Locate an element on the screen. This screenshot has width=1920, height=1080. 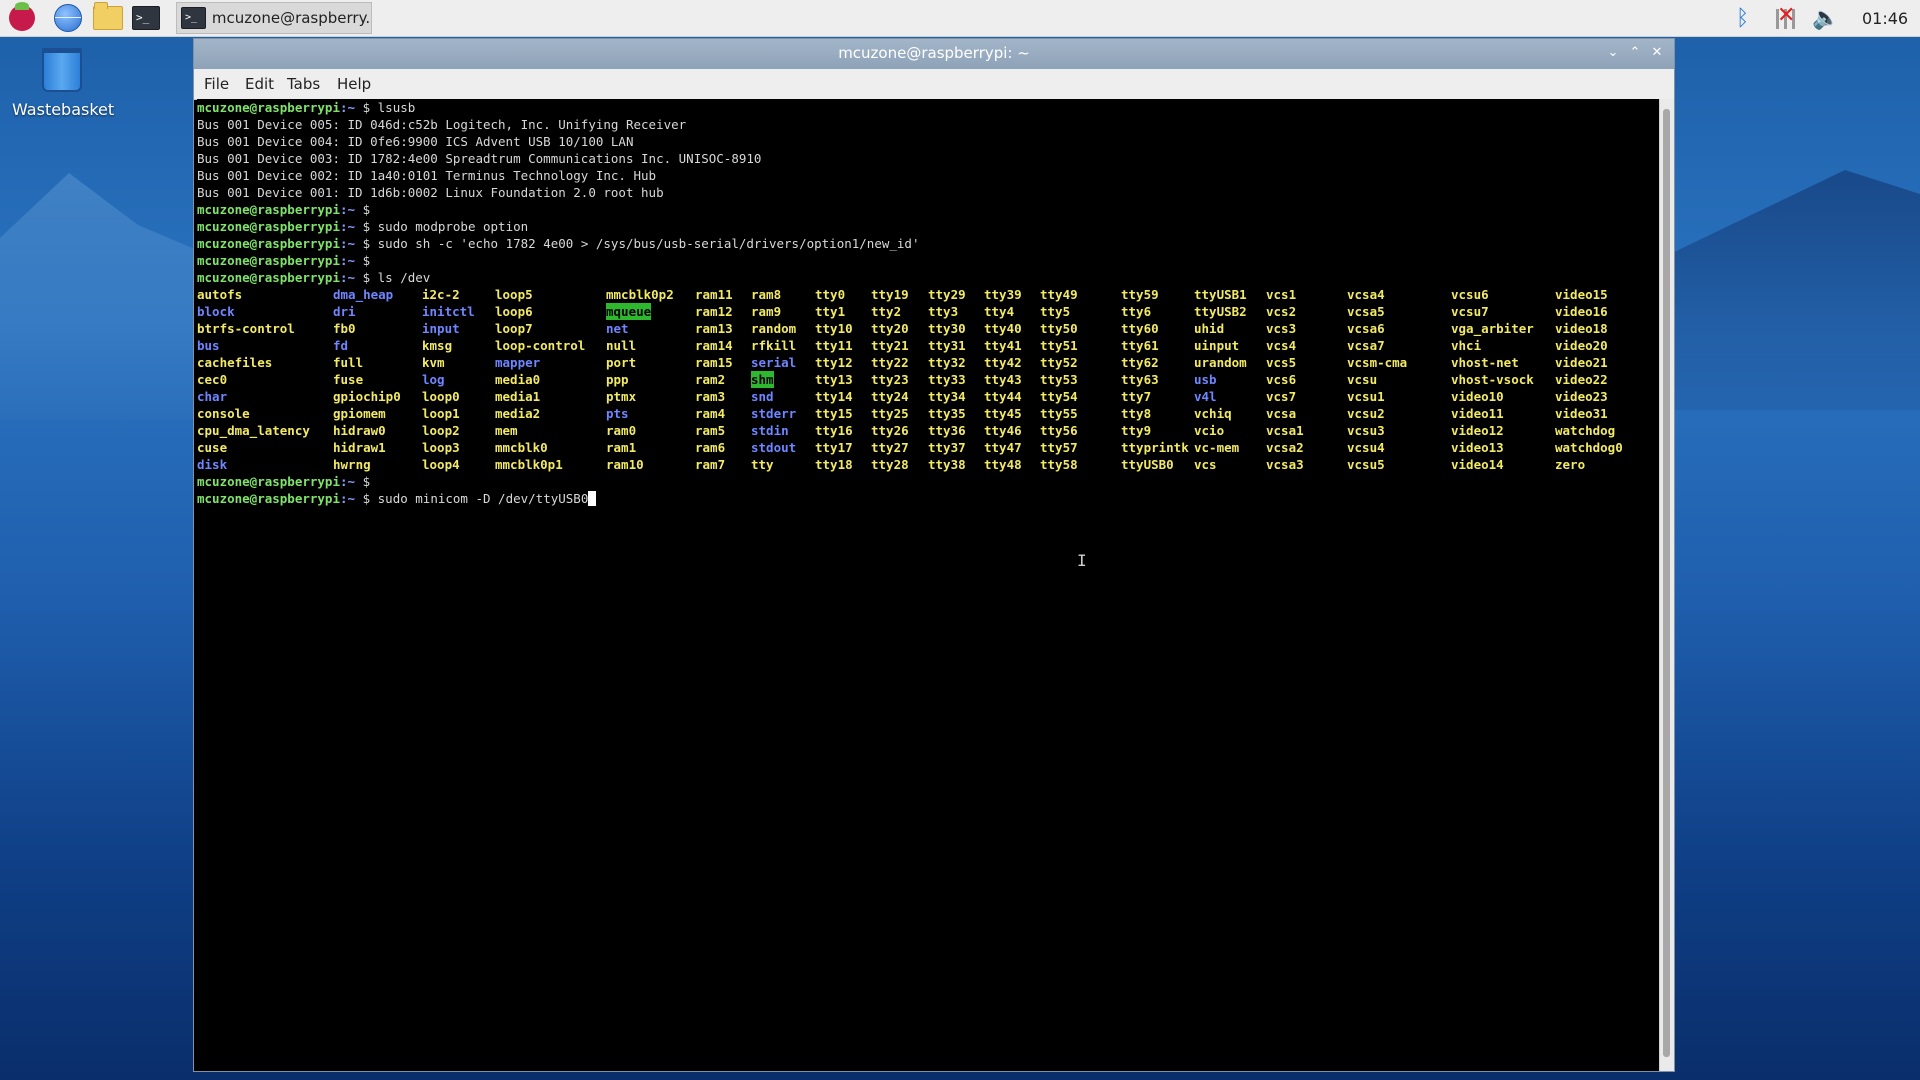
ls-entry: fb0 is located at coordinates (344, 328).